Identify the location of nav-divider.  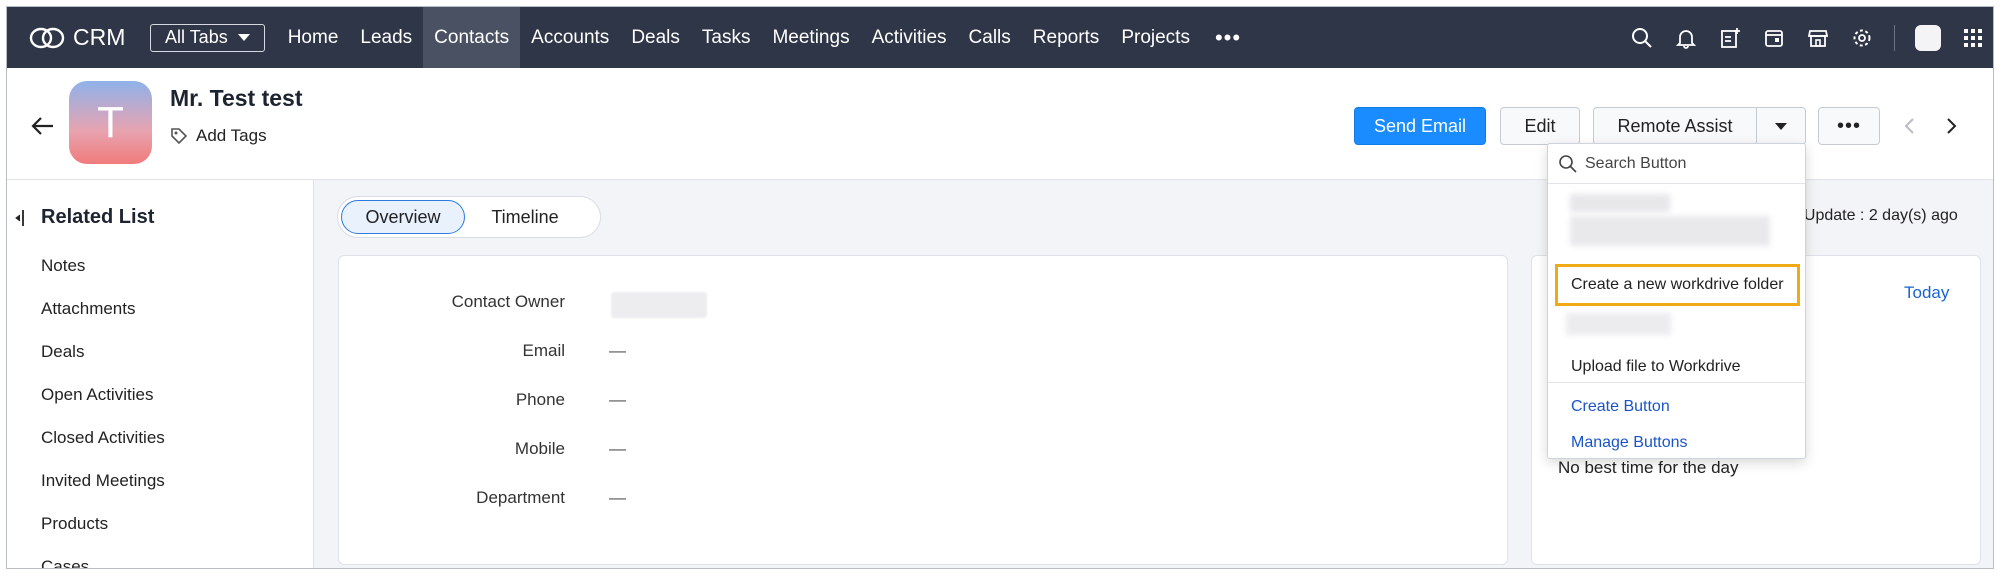
(1894, 37).